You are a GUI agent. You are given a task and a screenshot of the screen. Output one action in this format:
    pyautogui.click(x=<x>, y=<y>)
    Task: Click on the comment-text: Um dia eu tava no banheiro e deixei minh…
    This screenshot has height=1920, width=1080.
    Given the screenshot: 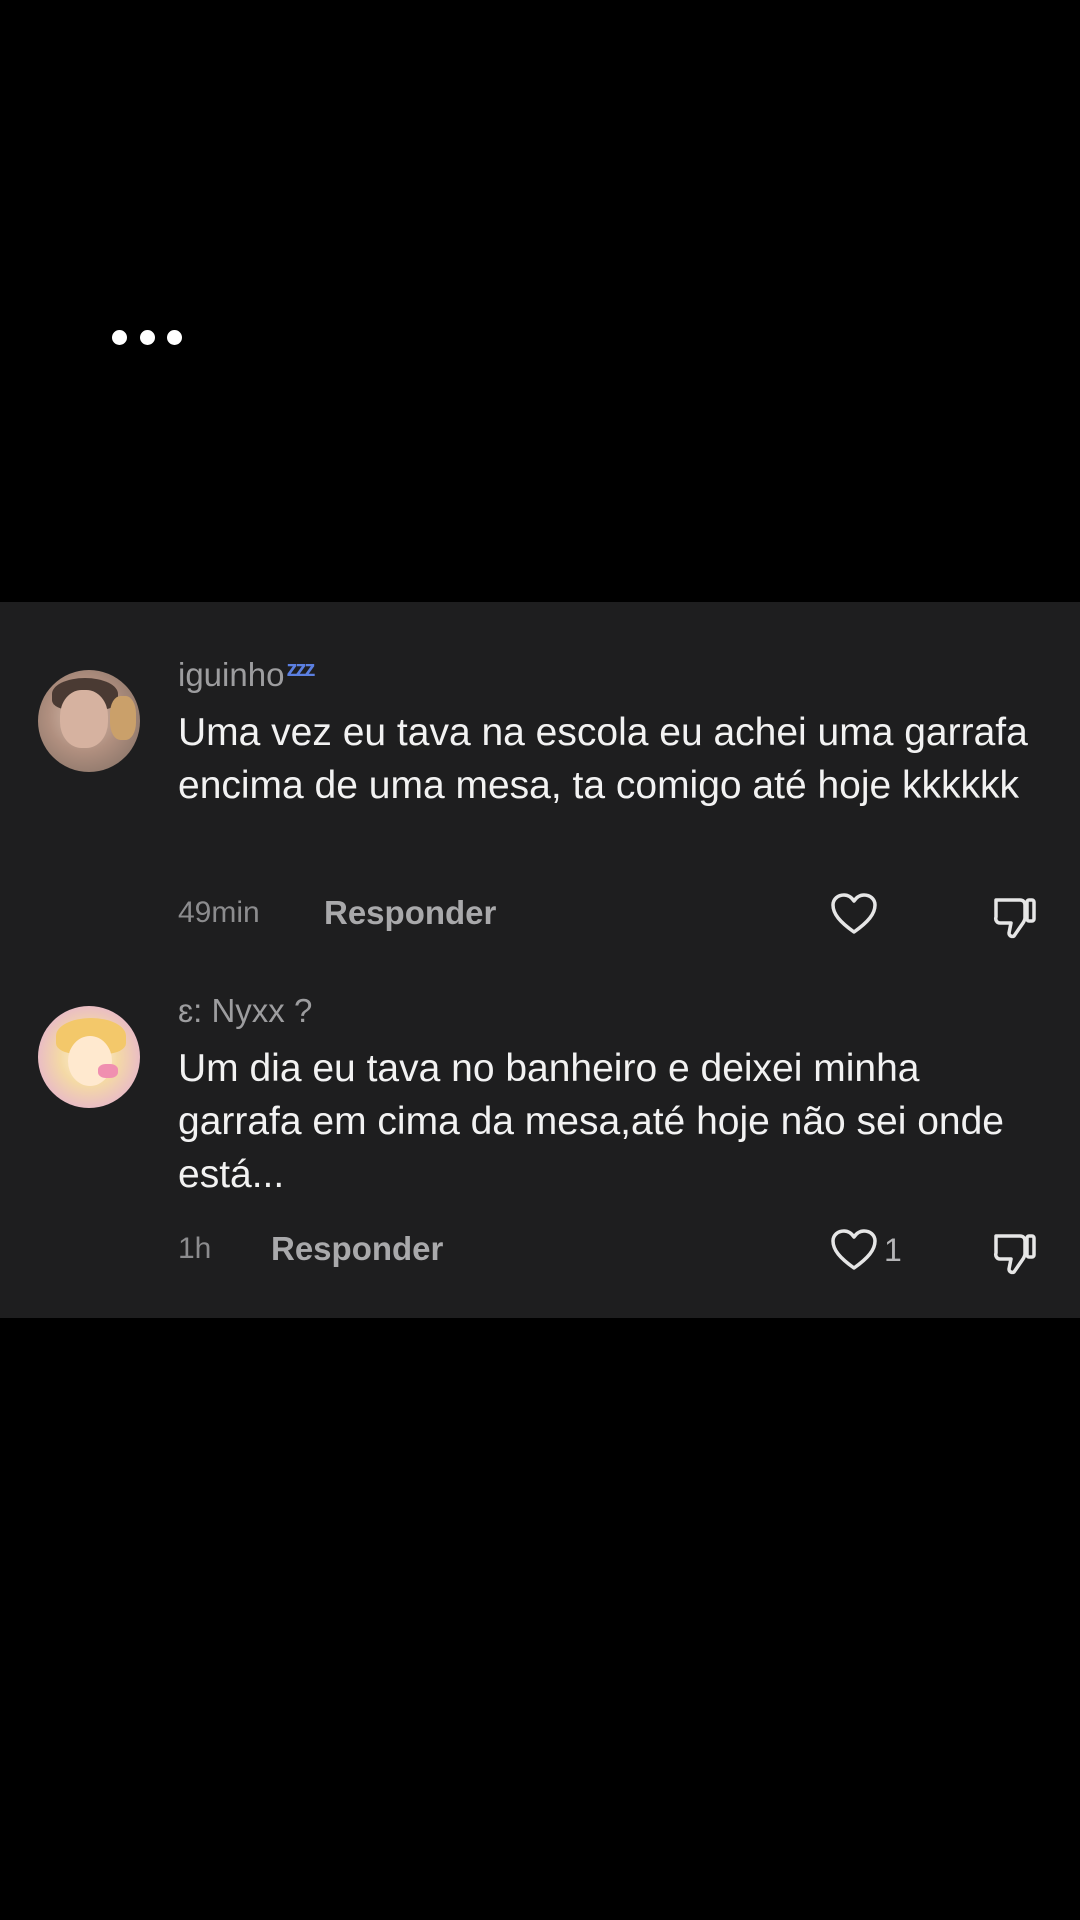 What is the action you would take?
    pyautogui.click(x=591, y=1121)
    